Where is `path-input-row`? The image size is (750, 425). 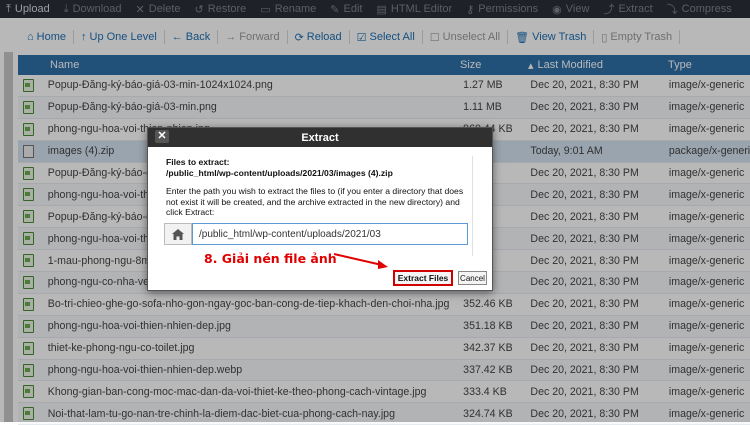 path-input-row is located at coordinates (316, 234).